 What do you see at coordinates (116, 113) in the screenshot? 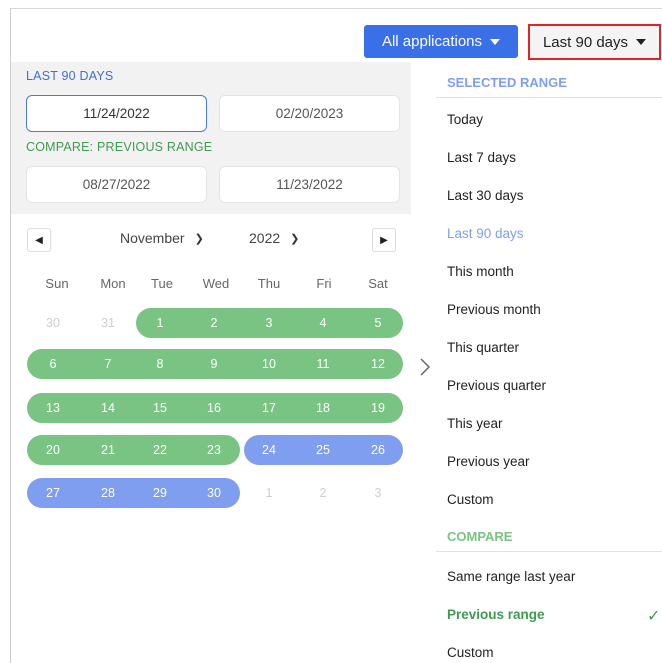
I see `range-start-input: 11/24/2022` at bounding box center [116, 113].